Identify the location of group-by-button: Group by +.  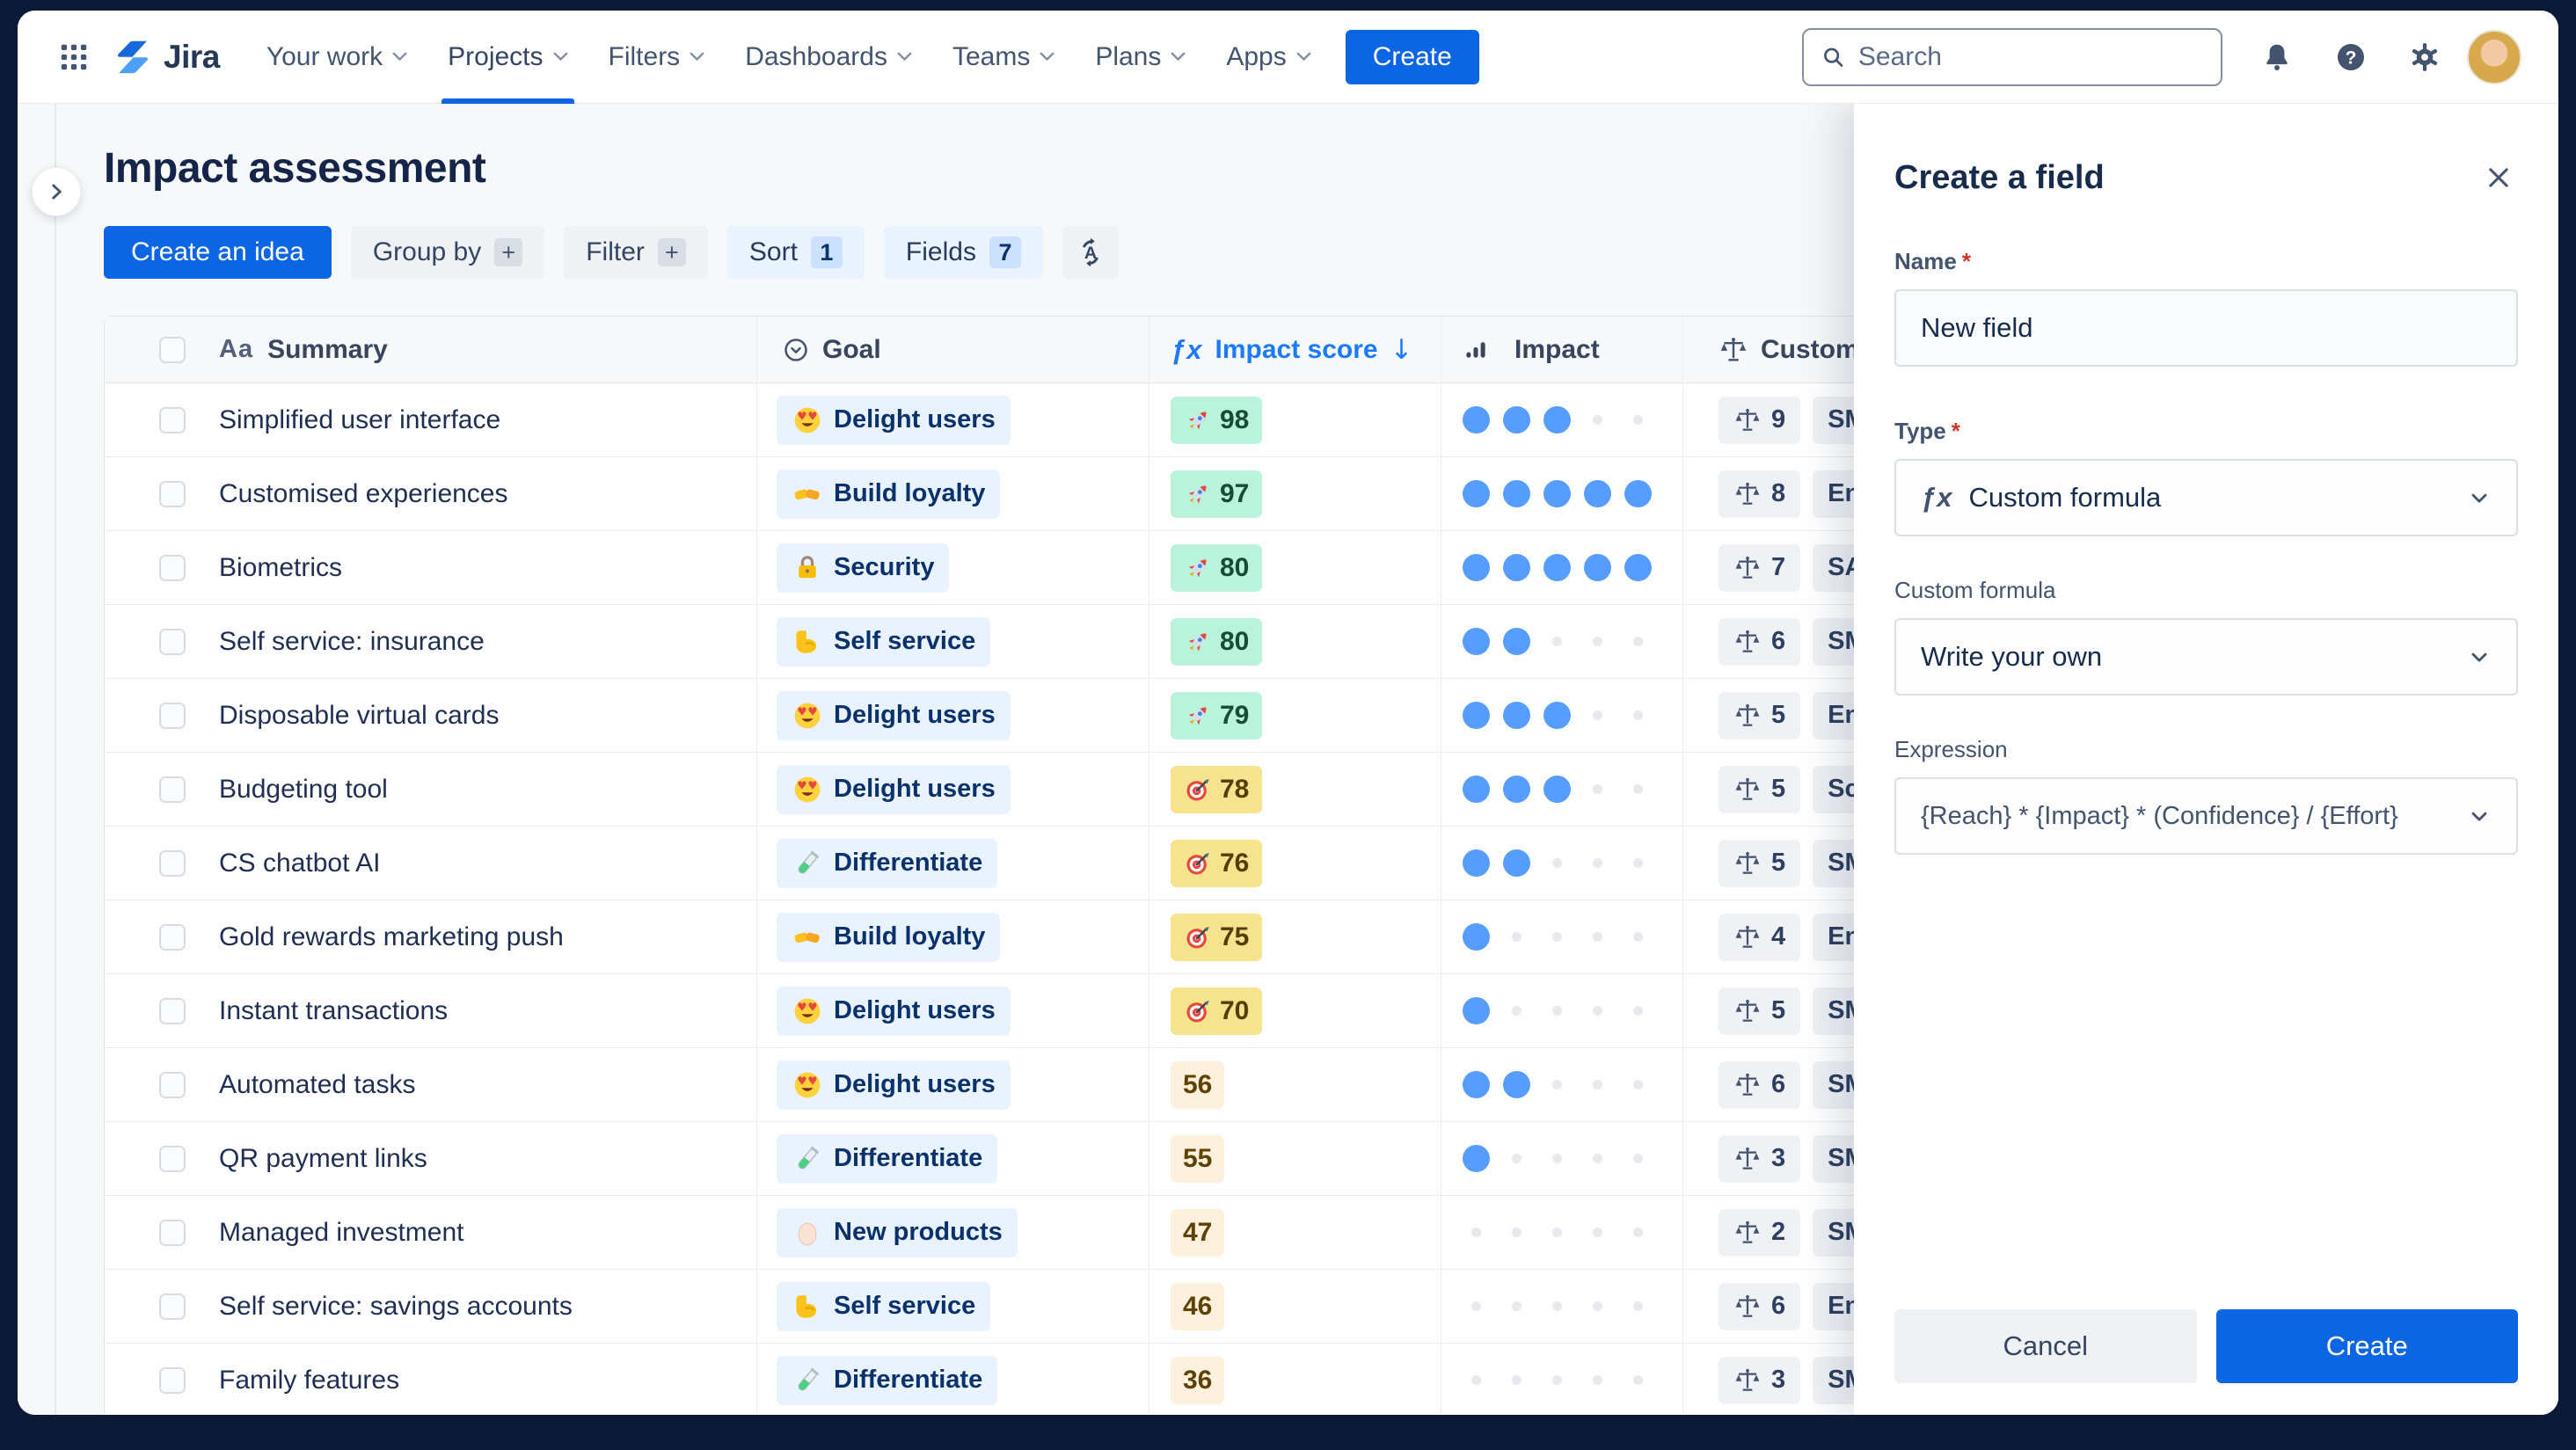
(447, 253).